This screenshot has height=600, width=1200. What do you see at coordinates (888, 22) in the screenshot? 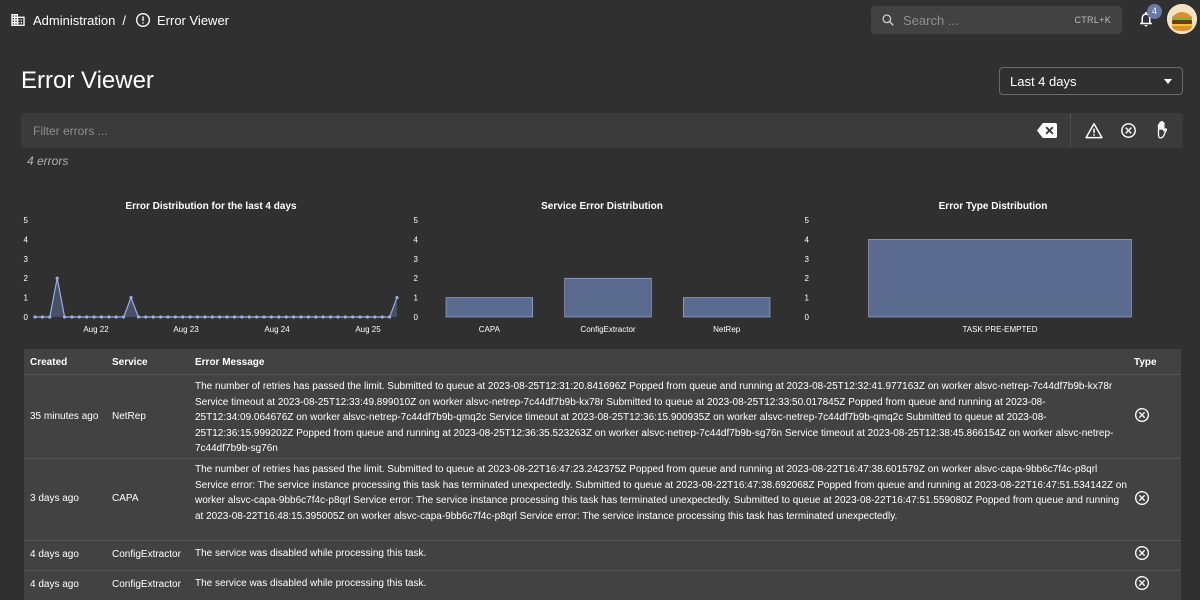
I see `search-icon` at bounding box center [888, 22].